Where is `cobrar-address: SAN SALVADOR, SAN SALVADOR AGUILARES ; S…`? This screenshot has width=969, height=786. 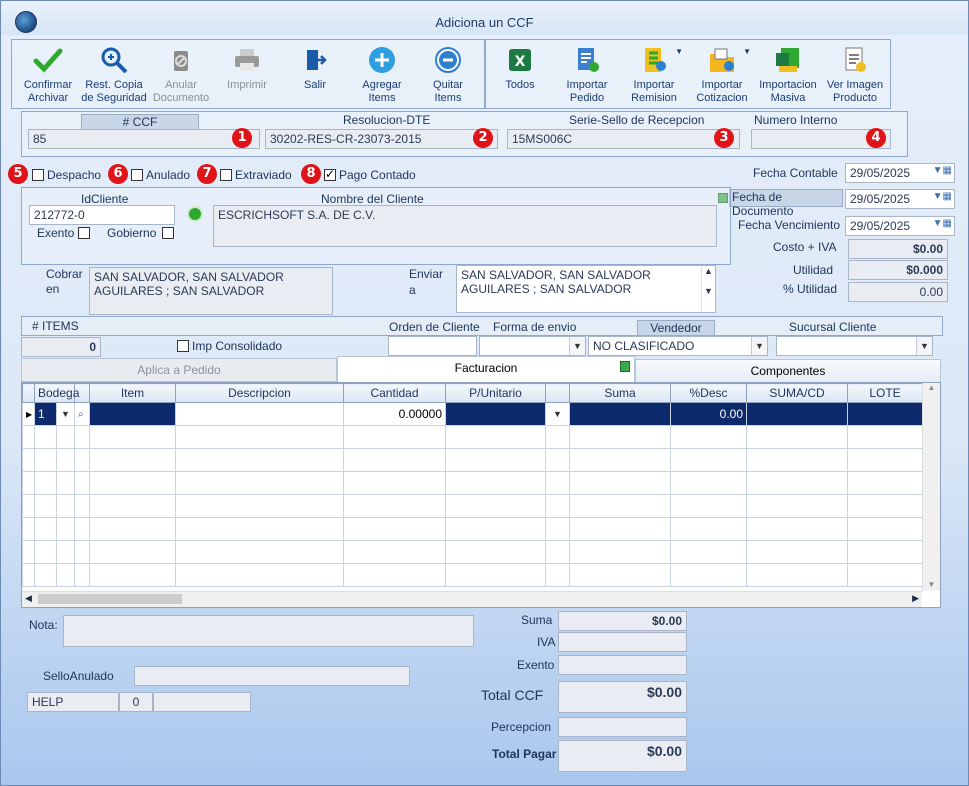
cobrar-address: SAN SALVADOR, SAN SALVADOR AGUILARES ; S… is located at coordinates (211, 291).